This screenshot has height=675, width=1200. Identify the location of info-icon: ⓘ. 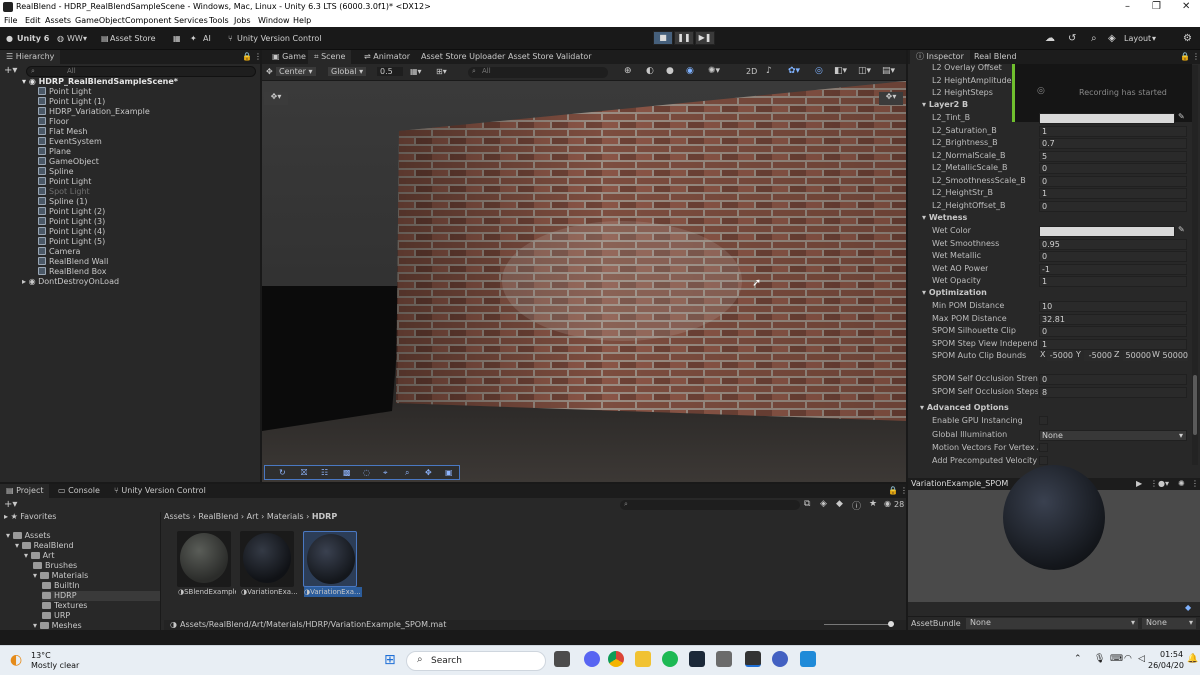
(856, 505).